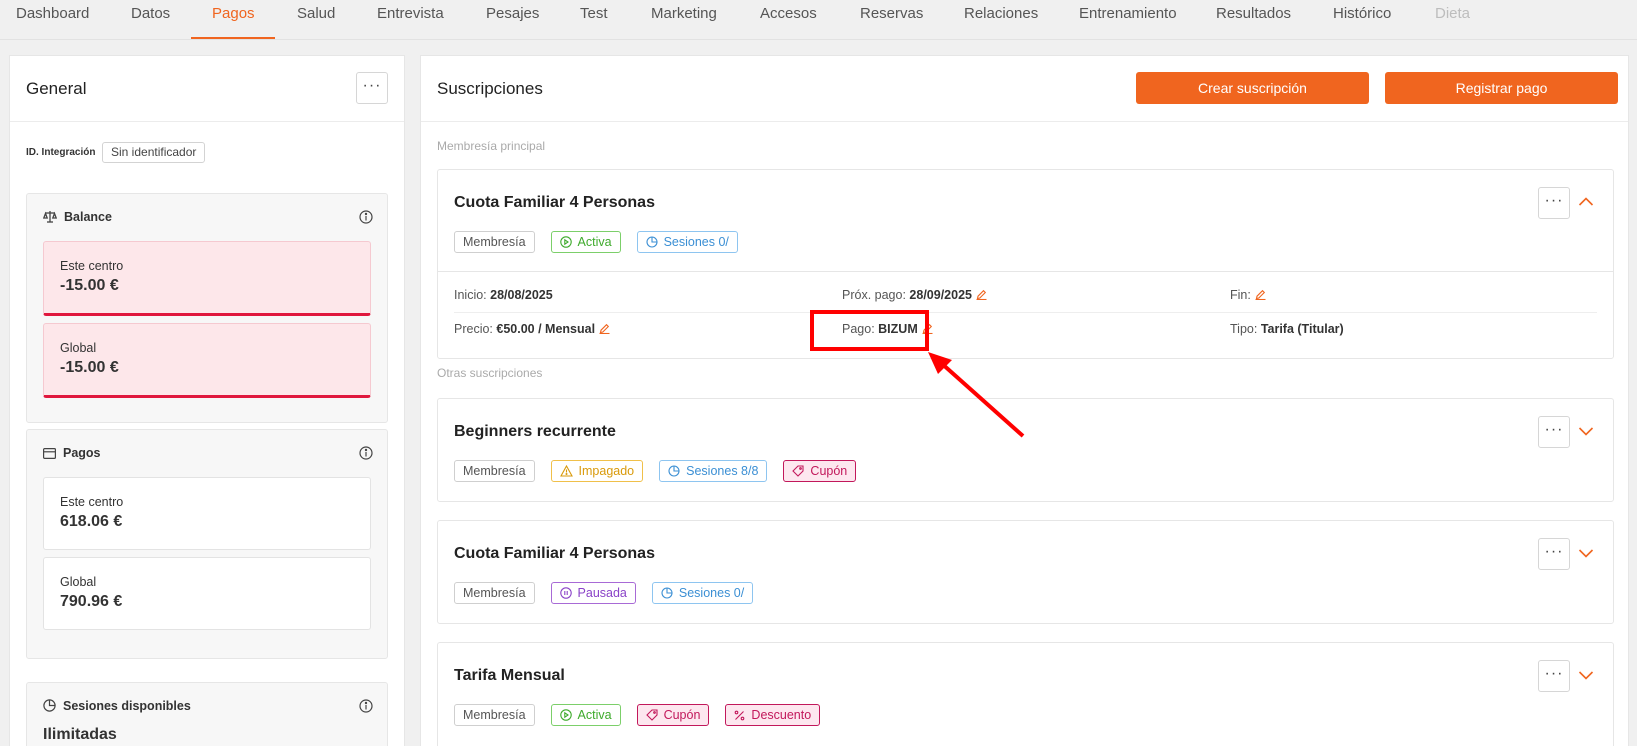 This screenshot has width=1637, height=746. I want to click on balance-center-box: Este centro -15.00 €, so click(207, 278).